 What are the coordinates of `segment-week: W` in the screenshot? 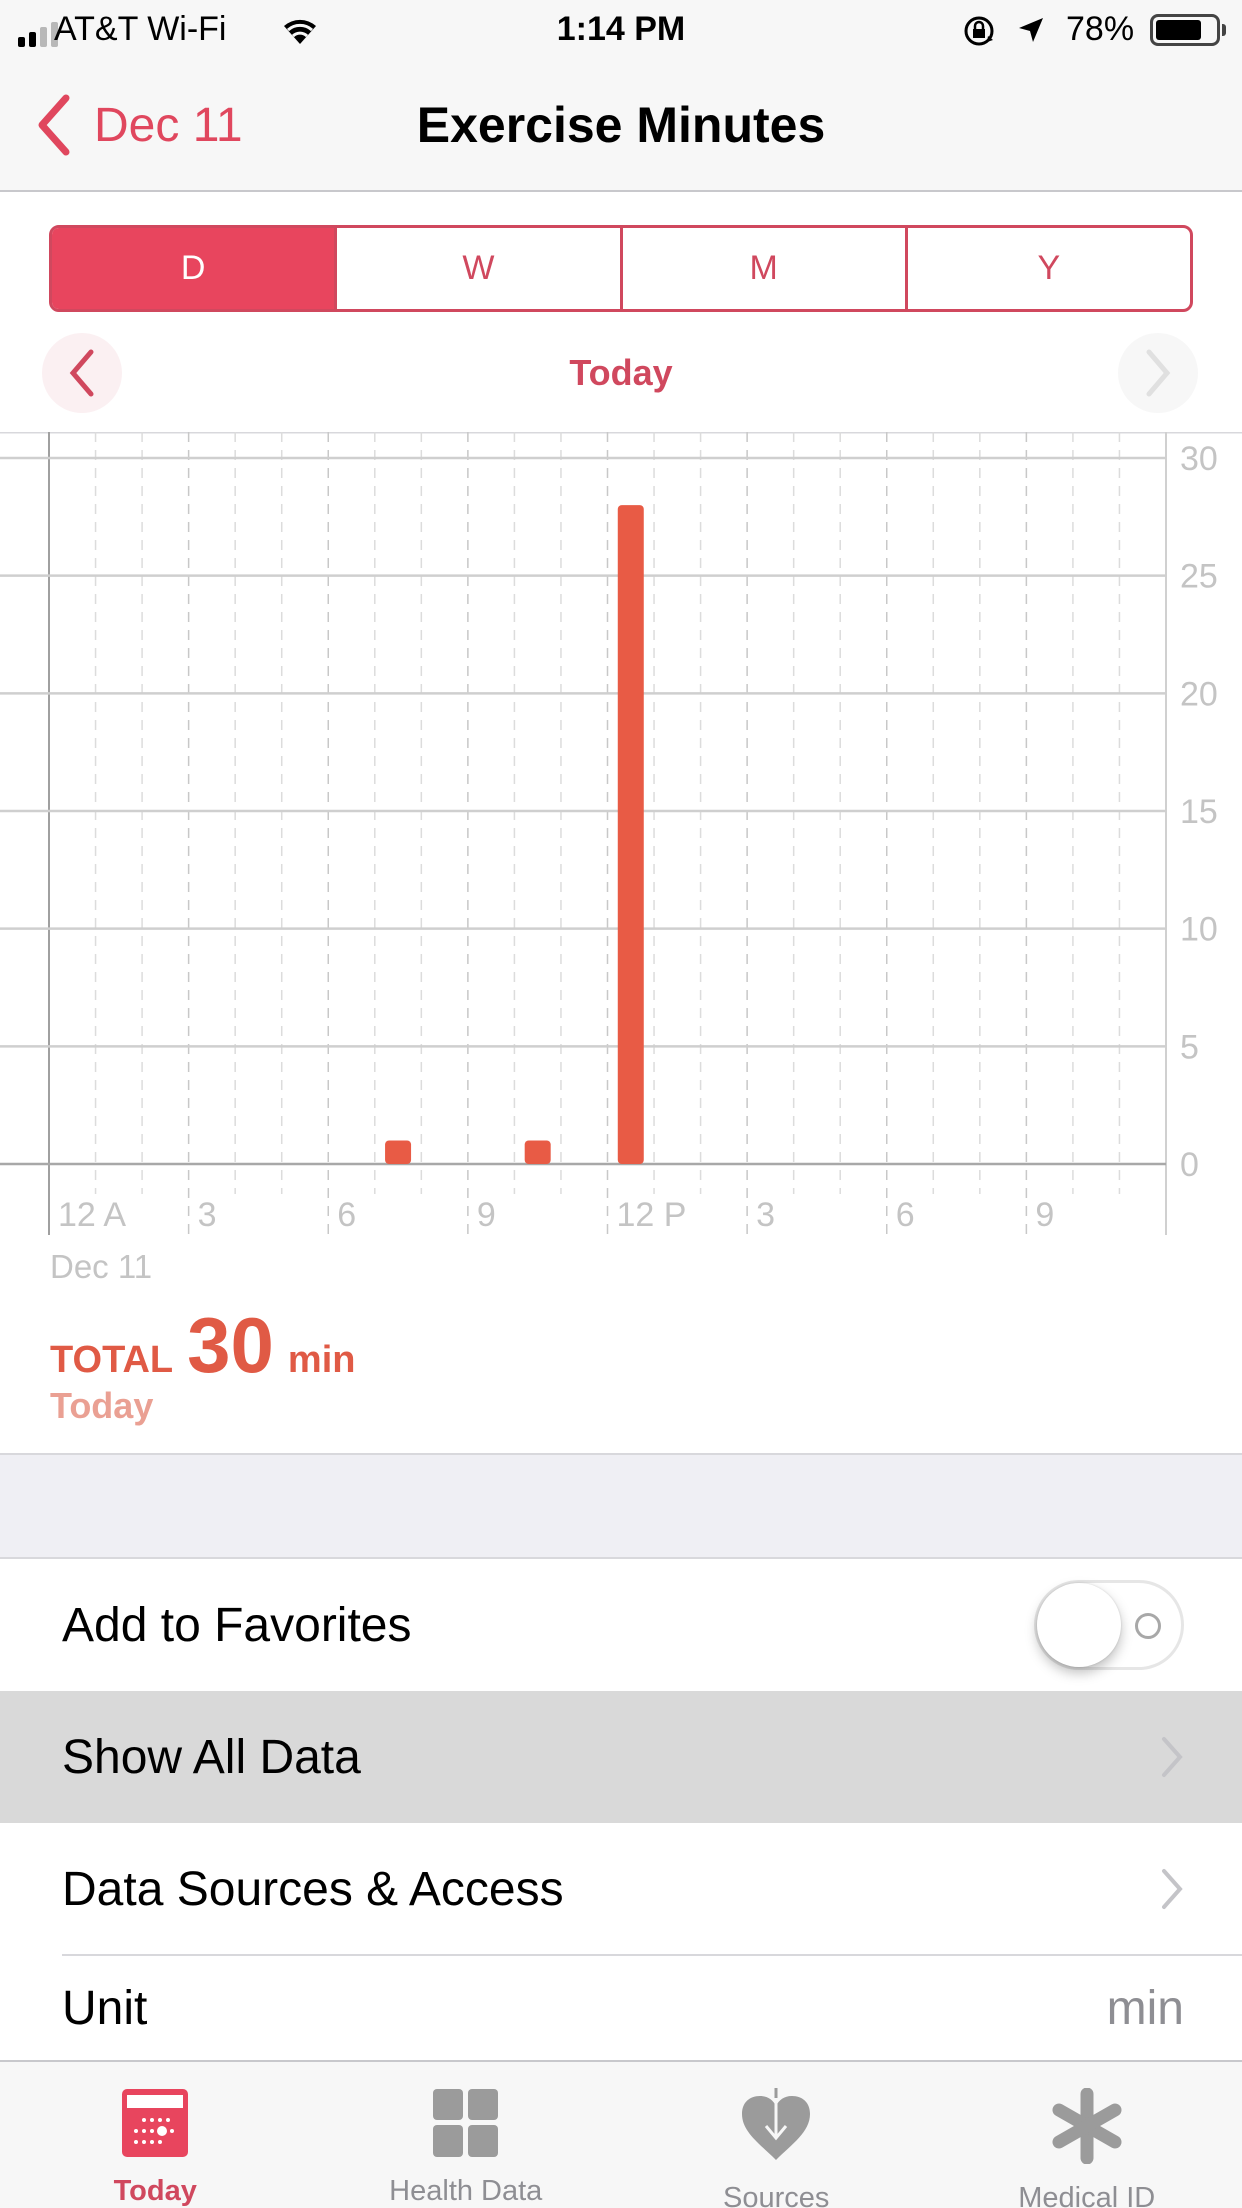 It's located at (476, 268).